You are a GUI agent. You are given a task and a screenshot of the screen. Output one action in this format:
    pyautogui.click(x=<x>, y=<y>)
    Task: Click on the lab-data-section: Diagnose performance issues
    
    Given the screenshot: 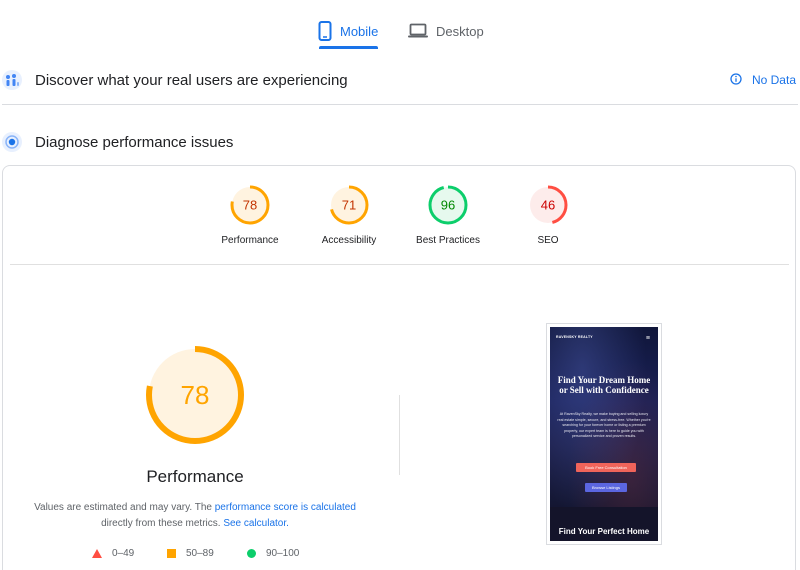 What is the action you would take?
    pyautogui.click(x=400, y=142)
    